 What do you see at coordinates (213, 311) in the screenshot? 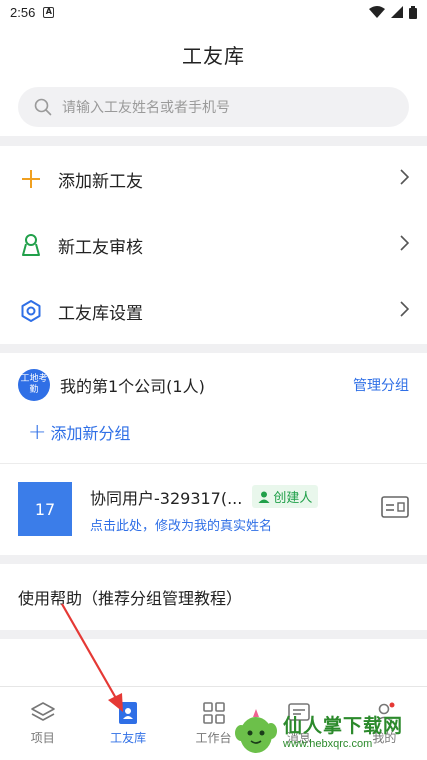
I see `menu-item-library-settings: 工友库设置` at bounding box center [213, 311].